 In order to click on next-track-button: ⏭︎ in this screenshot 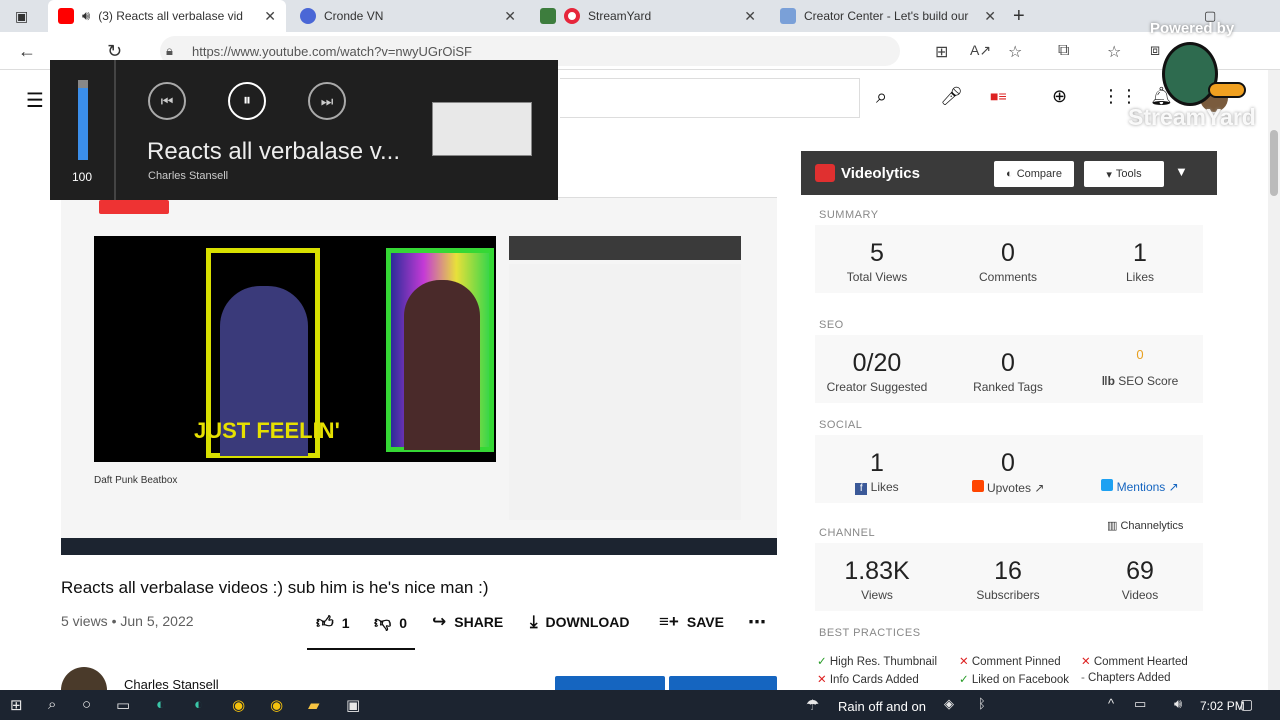, I will do `click(327, 101)`.